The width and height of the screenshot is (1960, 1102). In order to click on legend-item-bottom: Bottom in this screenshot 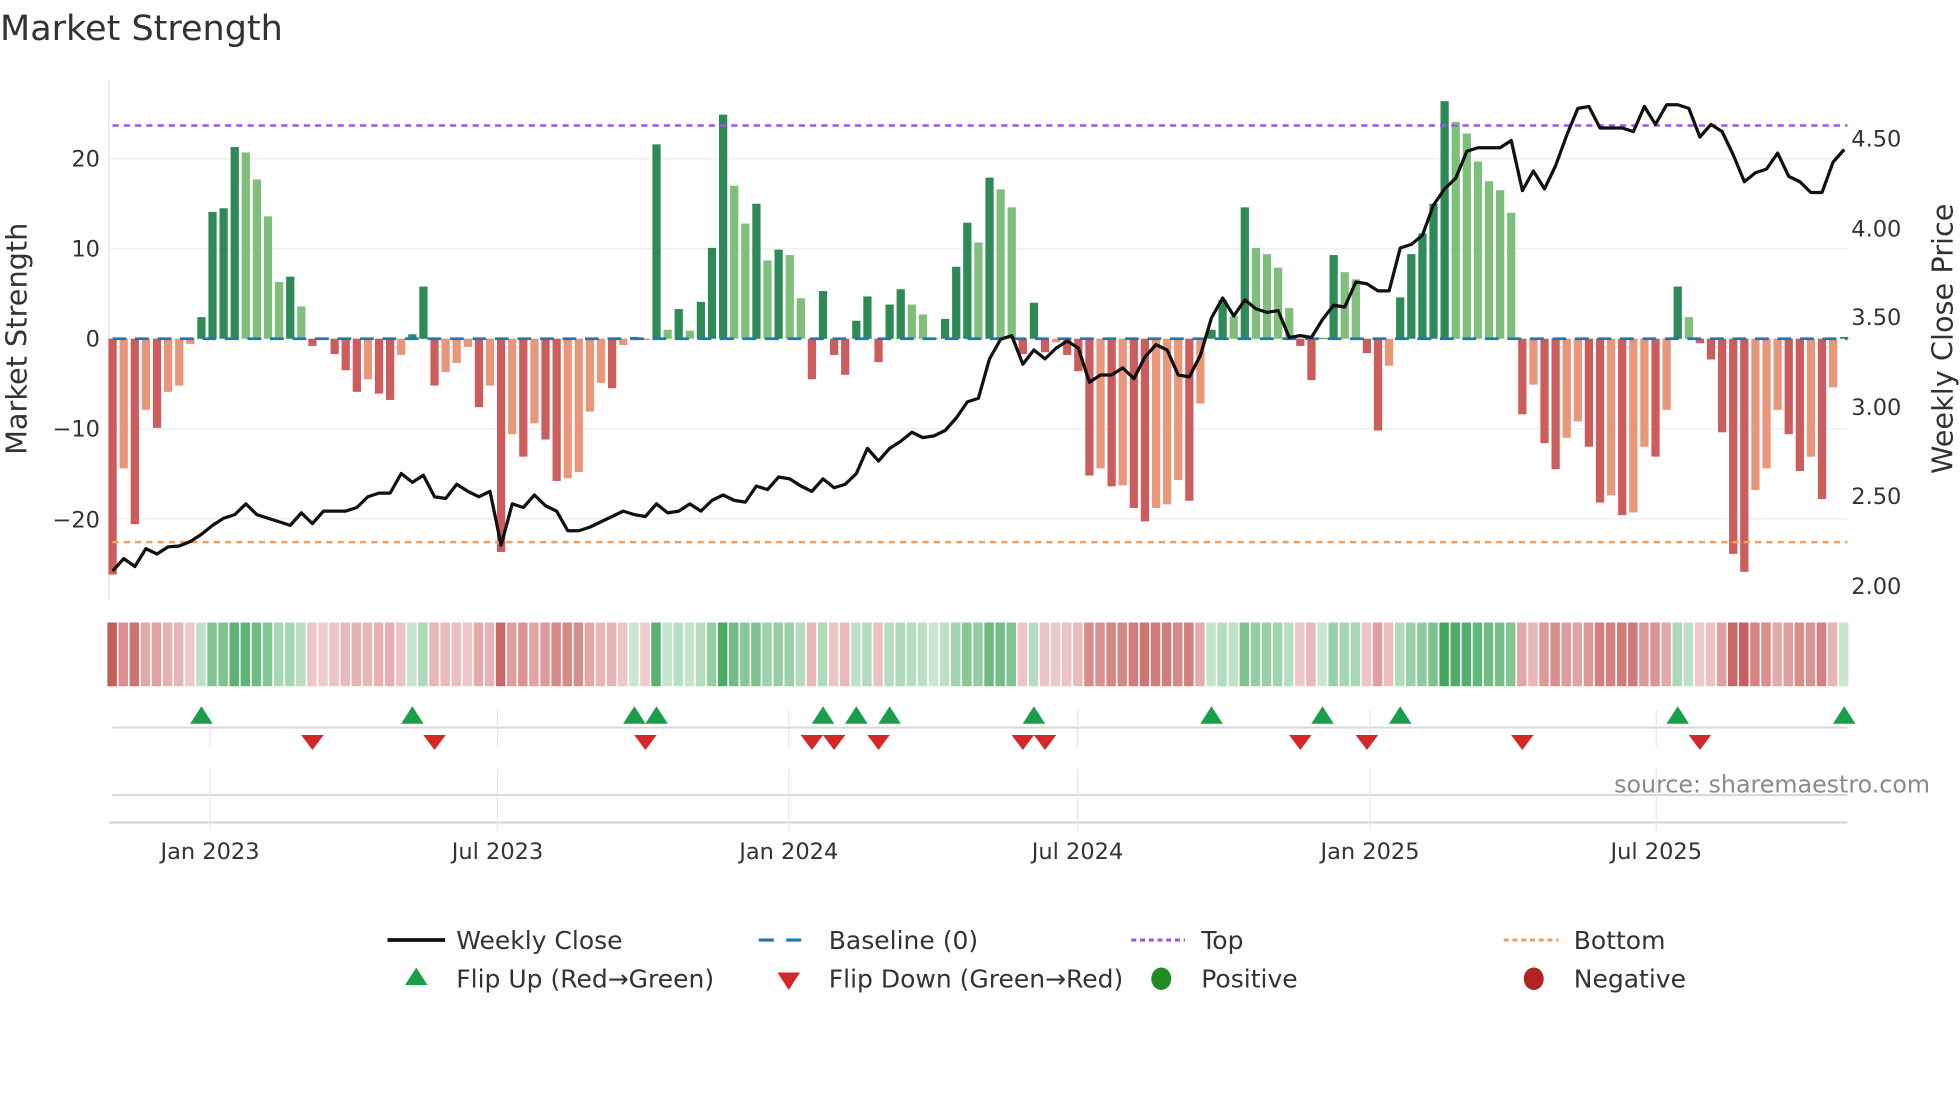, I will do `click(1584, 940)`.